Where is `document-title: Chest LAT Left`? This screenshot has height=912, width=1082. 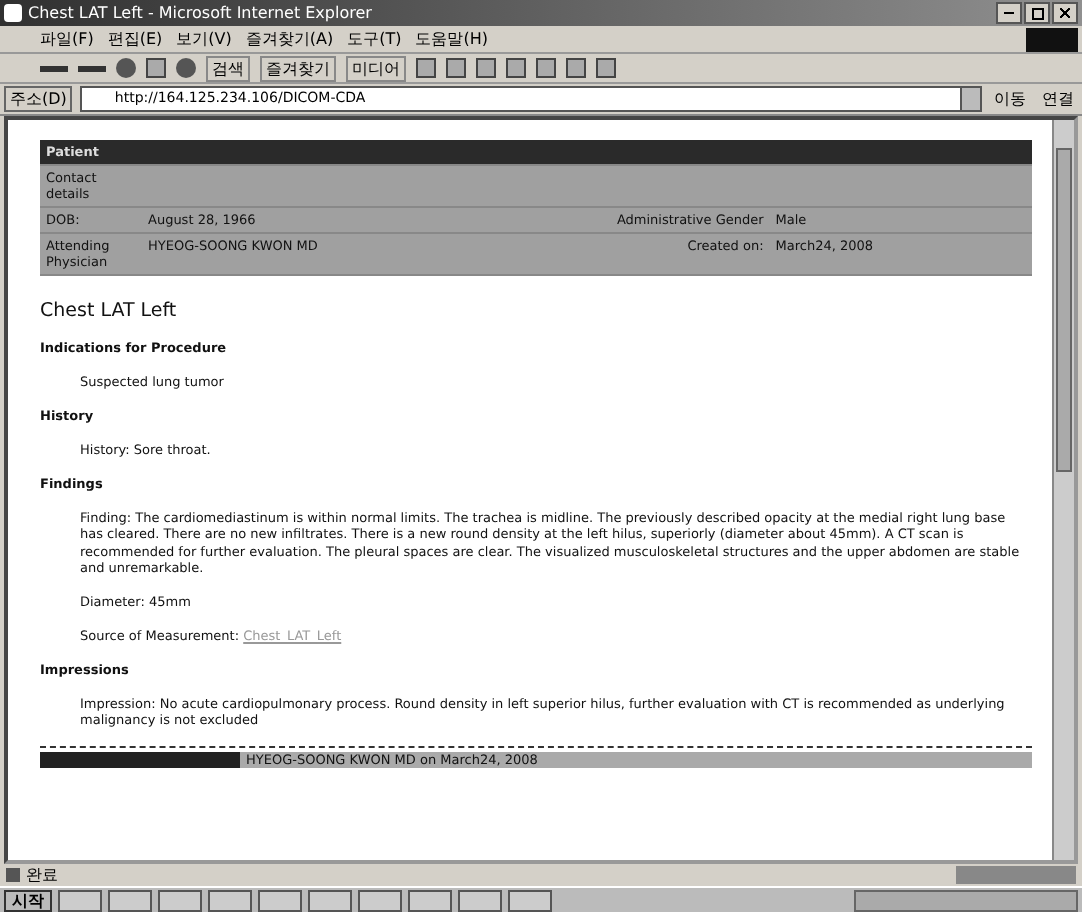 document-title: Chest LAT Left is located at coordinates (109, 311).